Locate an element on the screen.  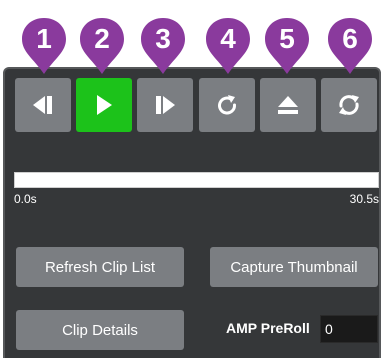
amp-preroll-input is located at coordinates (349, 329).